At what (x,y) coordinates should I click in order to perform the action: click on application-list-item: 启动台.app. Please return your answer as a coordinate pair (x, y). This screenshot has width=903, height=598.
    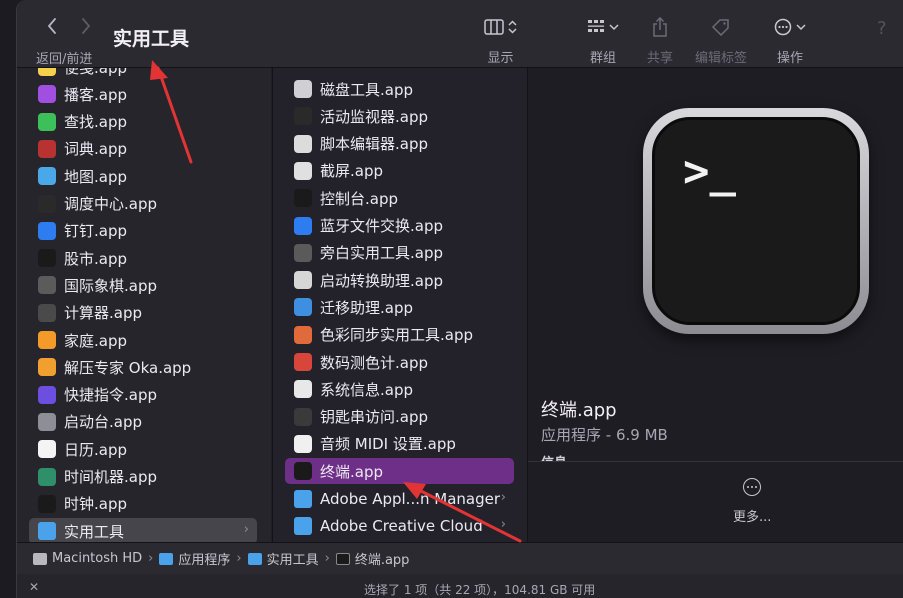
    Looking at the image, I should click on (143, 422).